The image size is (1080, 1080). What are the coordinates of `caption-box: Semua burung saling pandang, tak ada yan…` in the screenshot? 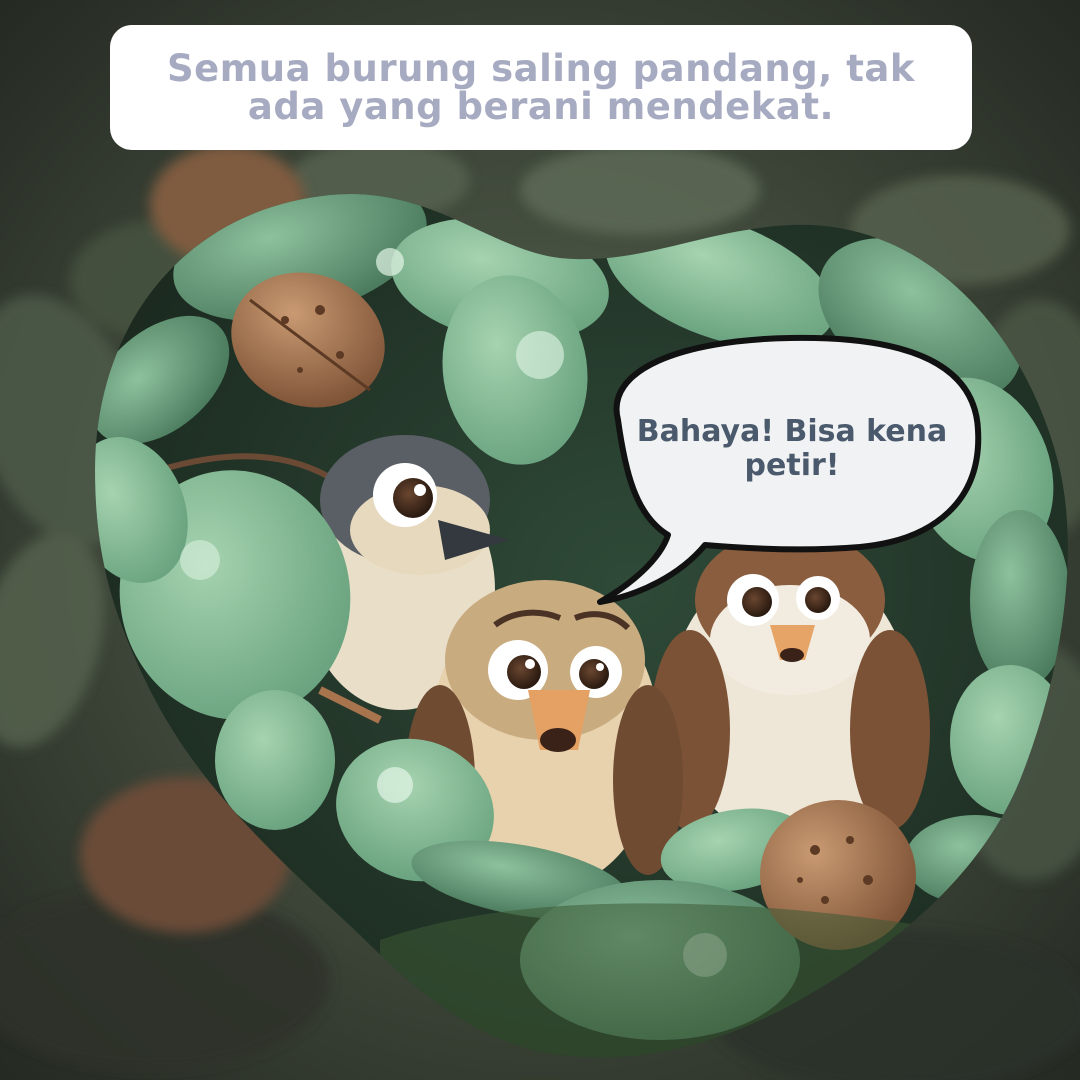 It's located at (541, 87).